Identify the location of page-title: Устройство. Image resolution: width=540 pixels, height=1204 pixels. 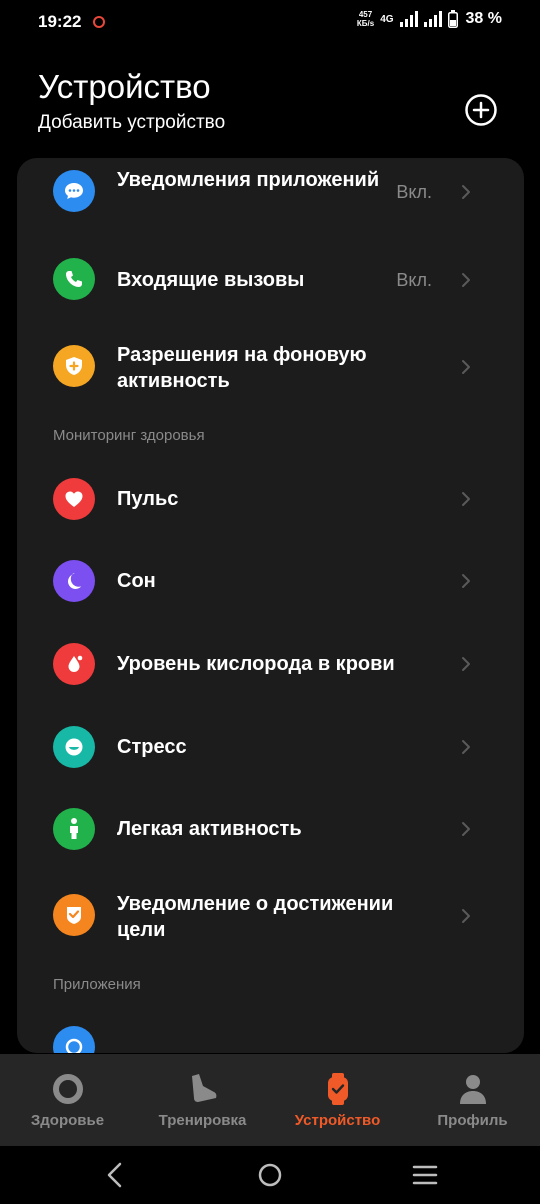
(124, 86).